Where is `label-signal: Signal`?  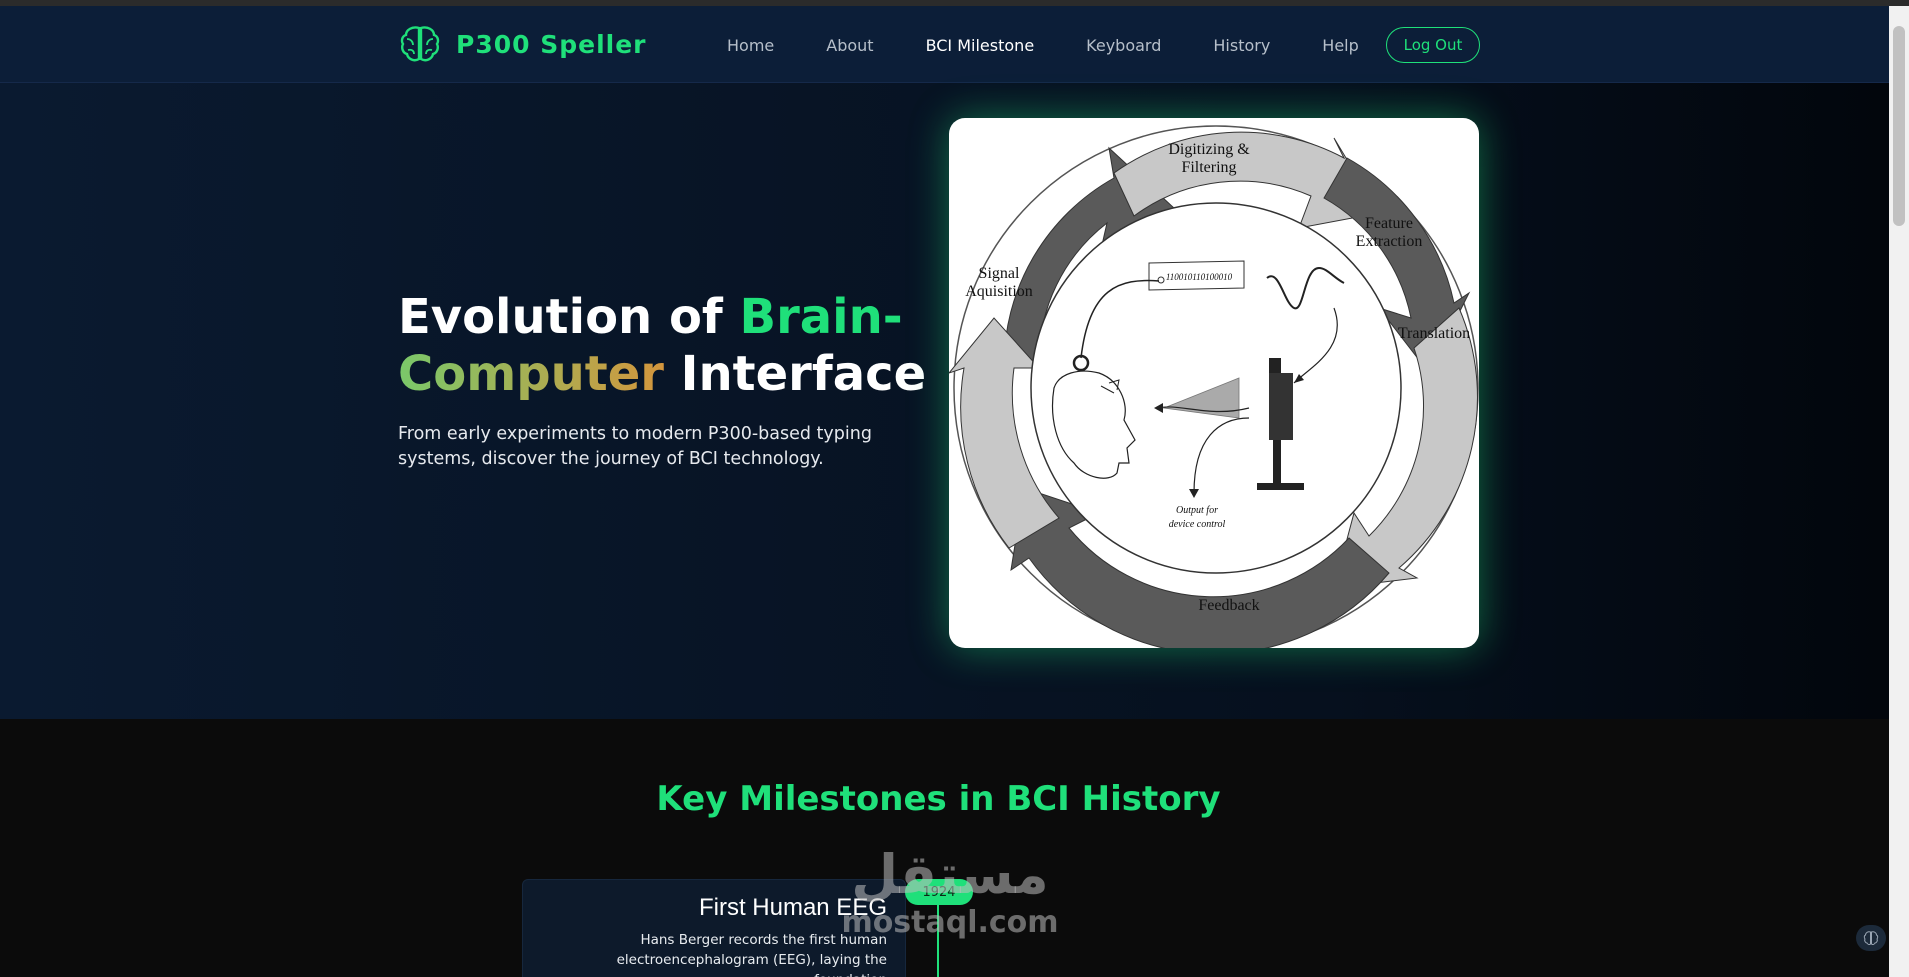
label-signal: Signal is located at coordinates (999, 273).